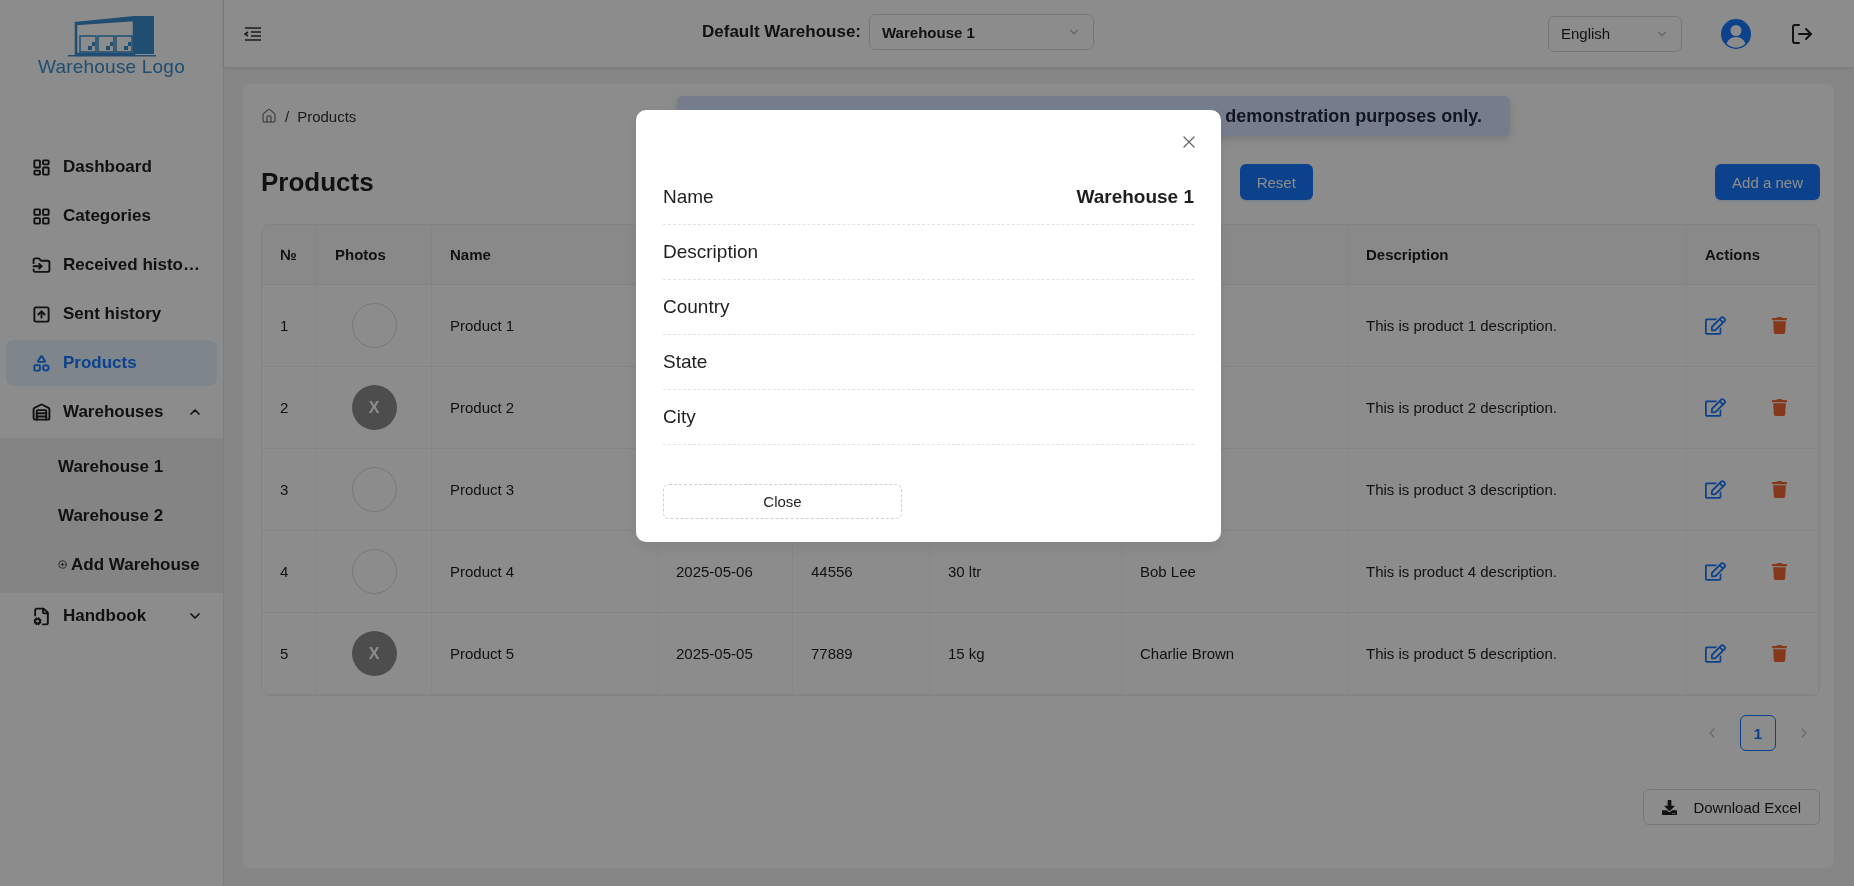 The height and width of the screenshot is (886, 1854). I want to click on menu-fold-icon, so click(253, 33).